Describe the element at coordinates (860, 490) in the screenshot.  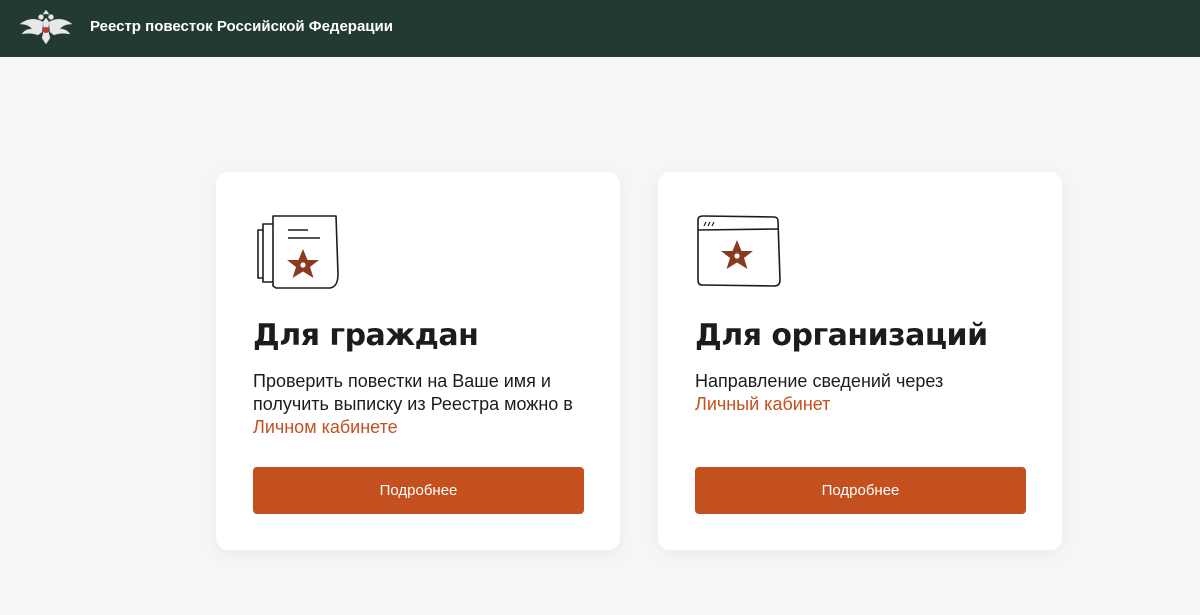
I see `organizations-more-button: Подробнее` at that location.